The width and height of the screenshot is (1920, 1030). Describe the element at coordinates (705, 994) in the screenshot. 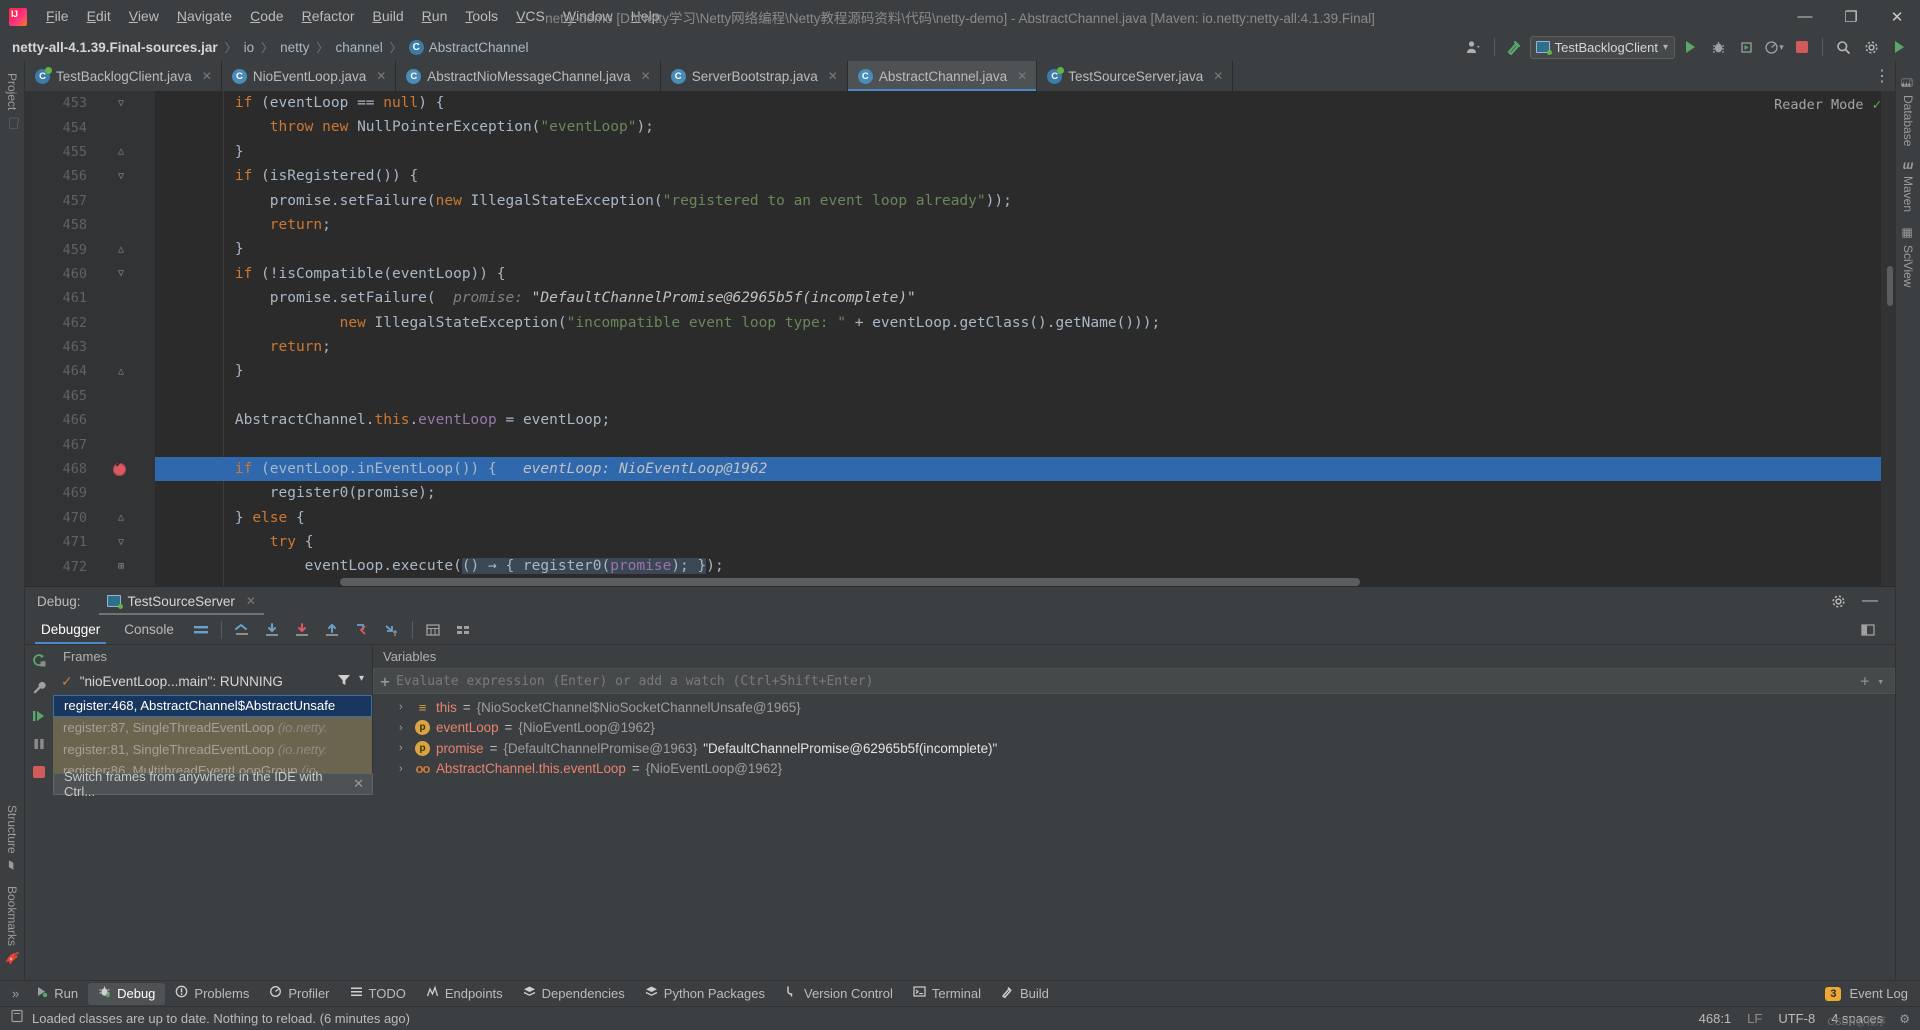

I see `toolwindow-python-packages: Python Packages` at that location.